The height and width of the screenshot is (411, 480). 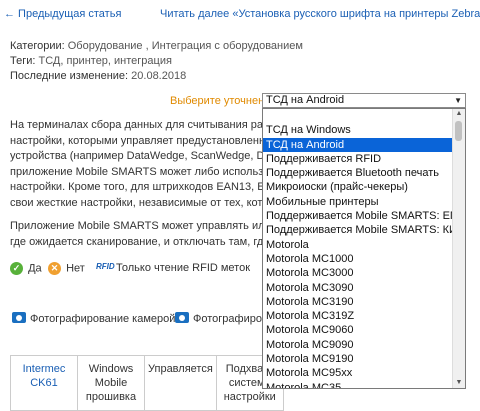 I want to click on categories-label: Категории:, so click(x=37, y=46).